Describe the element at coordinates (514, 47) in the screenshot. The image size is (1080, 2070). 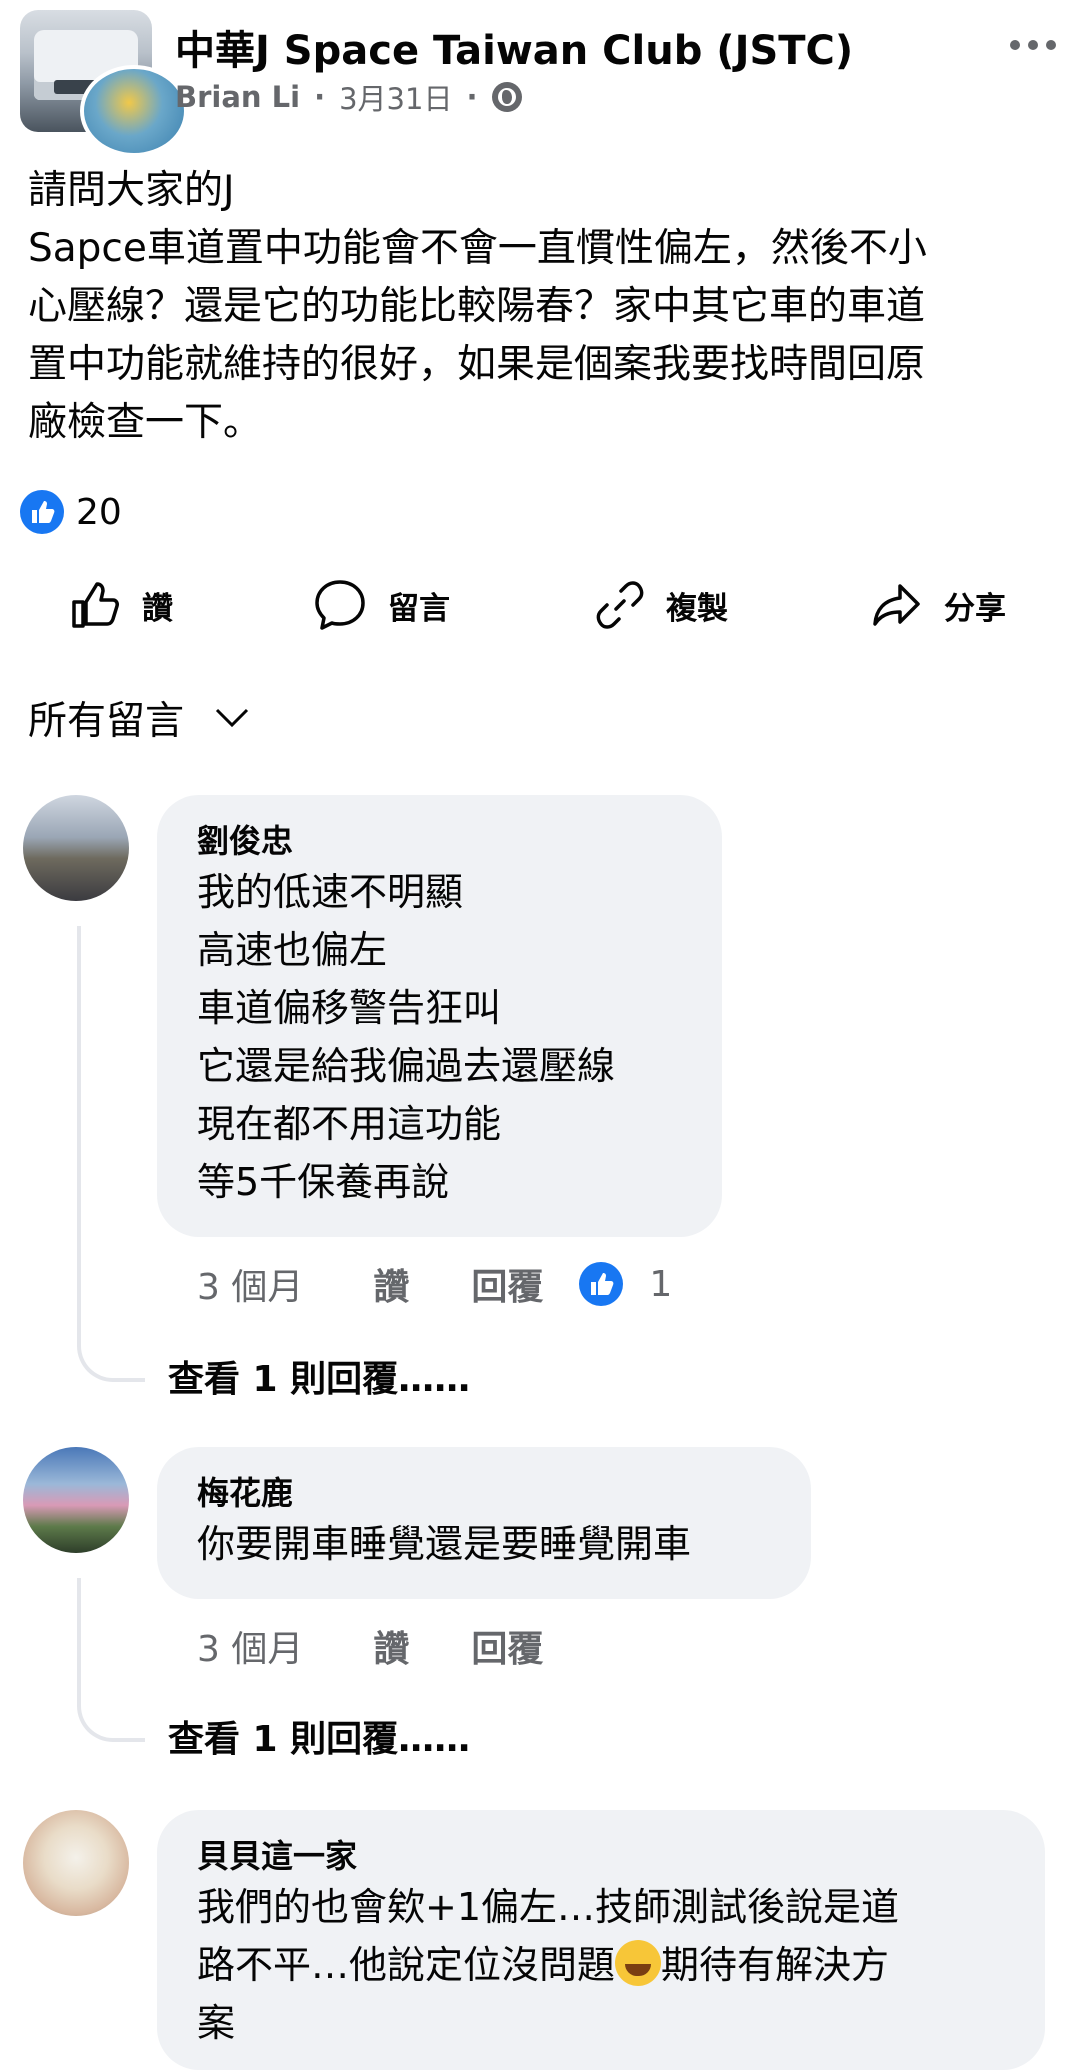
I see `group-name: 中華J Space Taiwan Club (JSTC)` at that location.